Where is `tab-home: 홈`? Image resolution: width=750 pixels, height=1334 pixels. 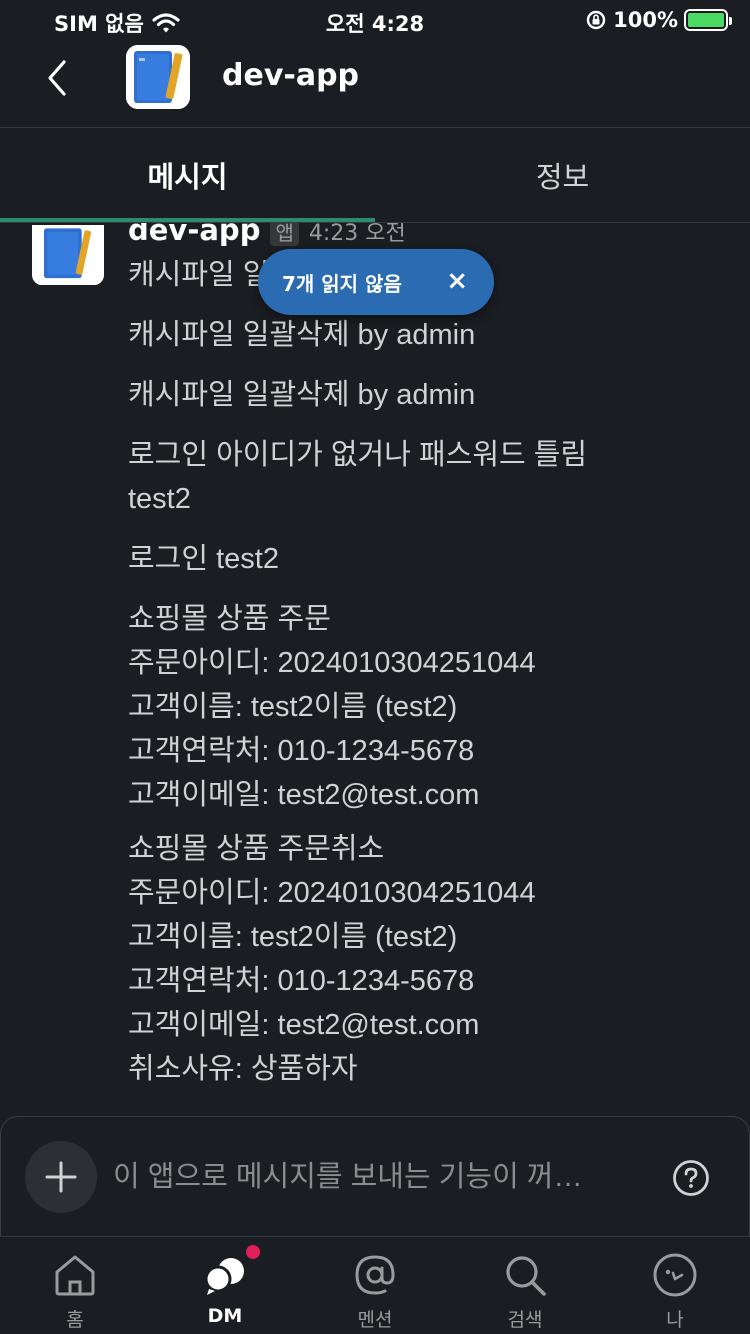 tab-home: 홈 is located at coordinates (75, 1285).